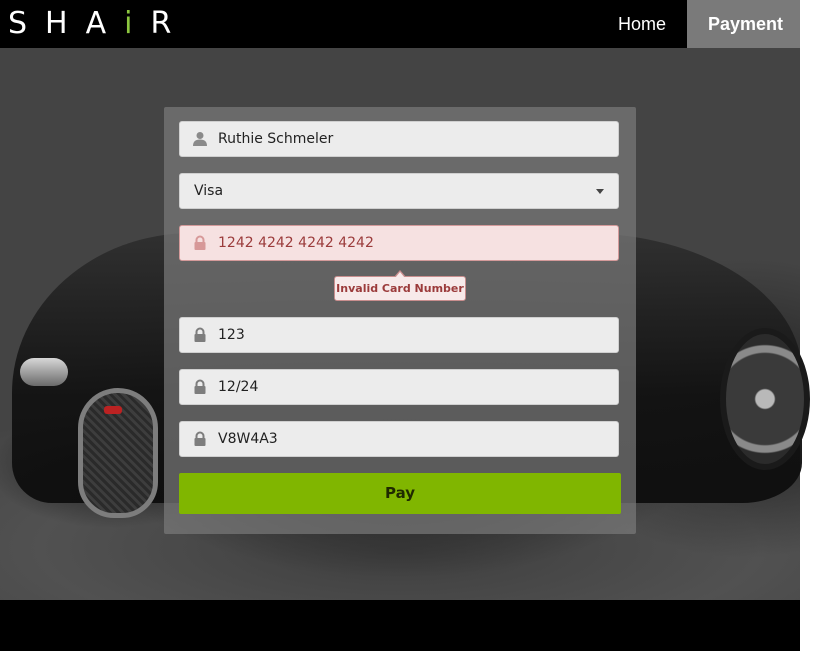 The width and height of the screenshot is (814, 651). I want to click on card-type-select: Visa, so click(399, 191).